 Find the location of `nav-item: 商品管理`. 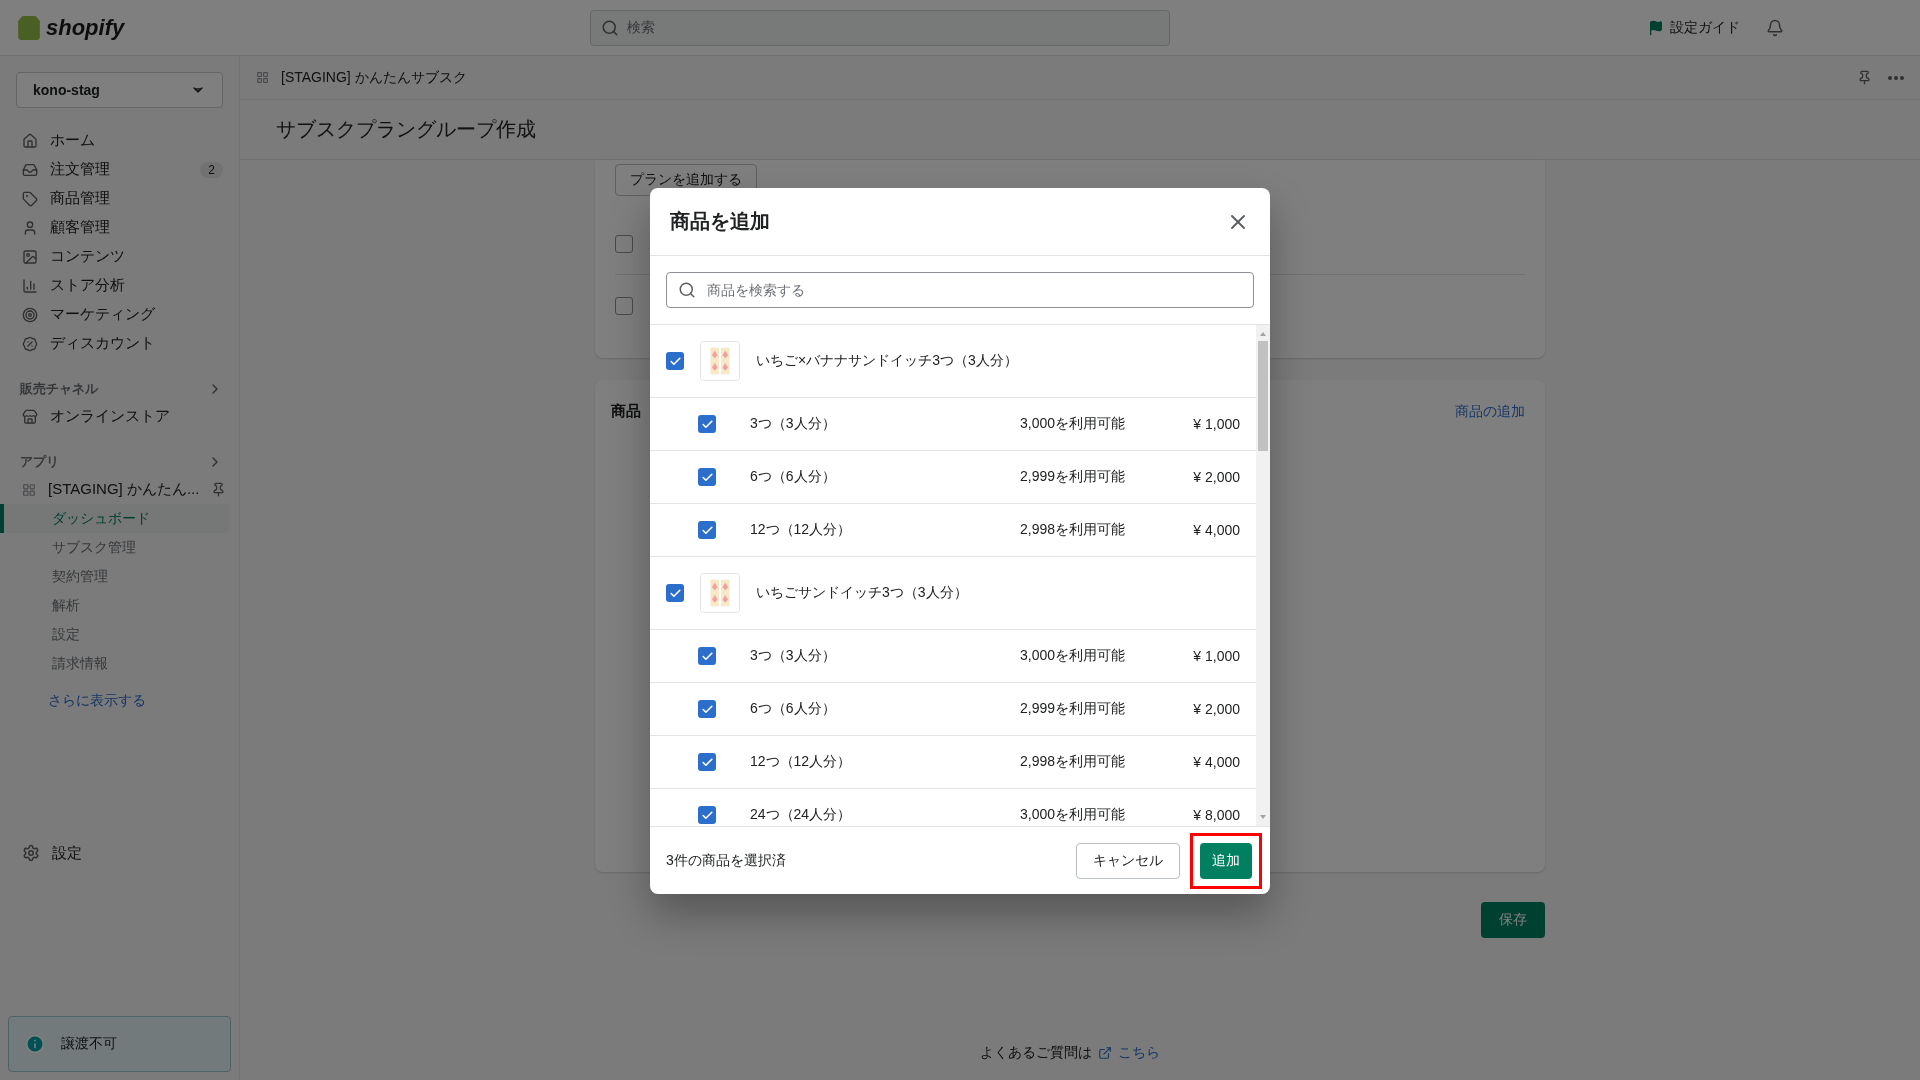

nav-item: 商品管理 is located at coordinates (119, 198).